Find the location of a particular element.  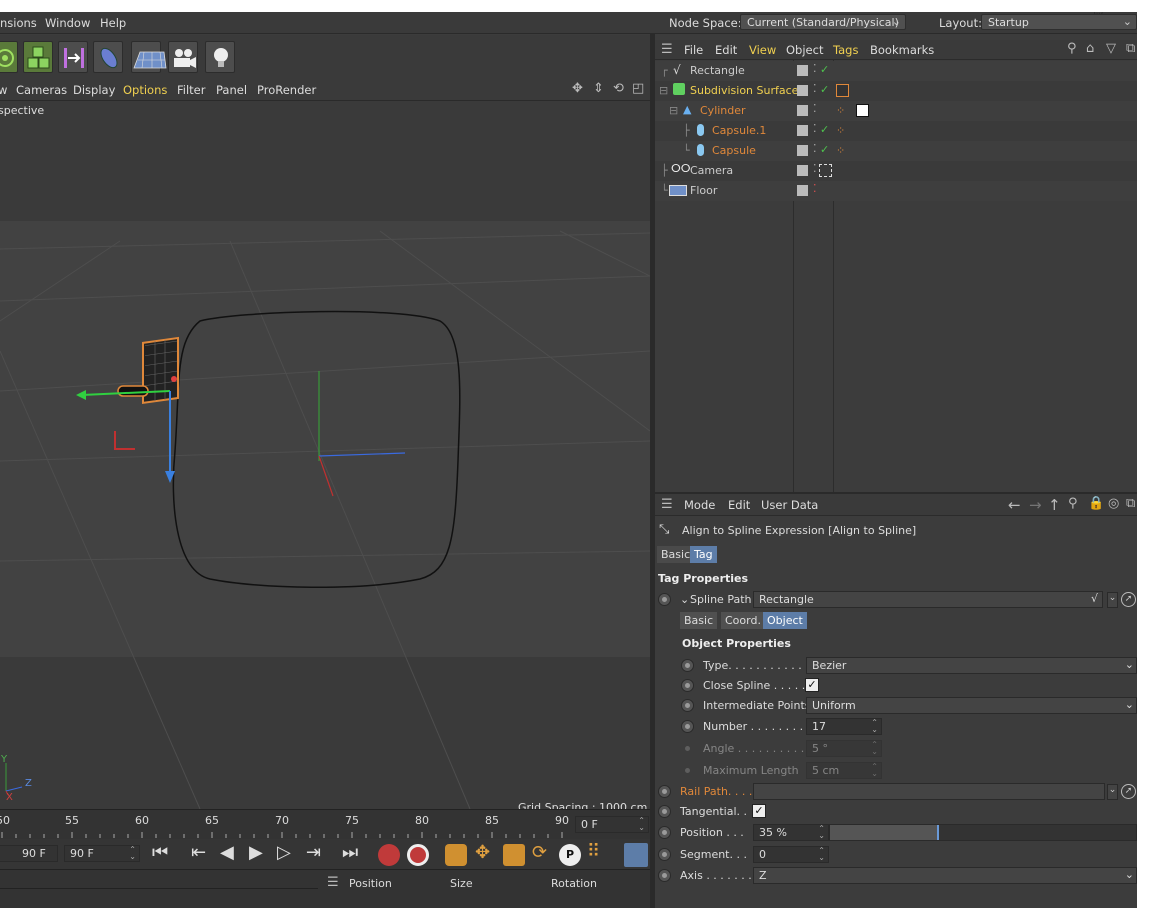

protection-tag-icon is located at coordinates (825, 170).